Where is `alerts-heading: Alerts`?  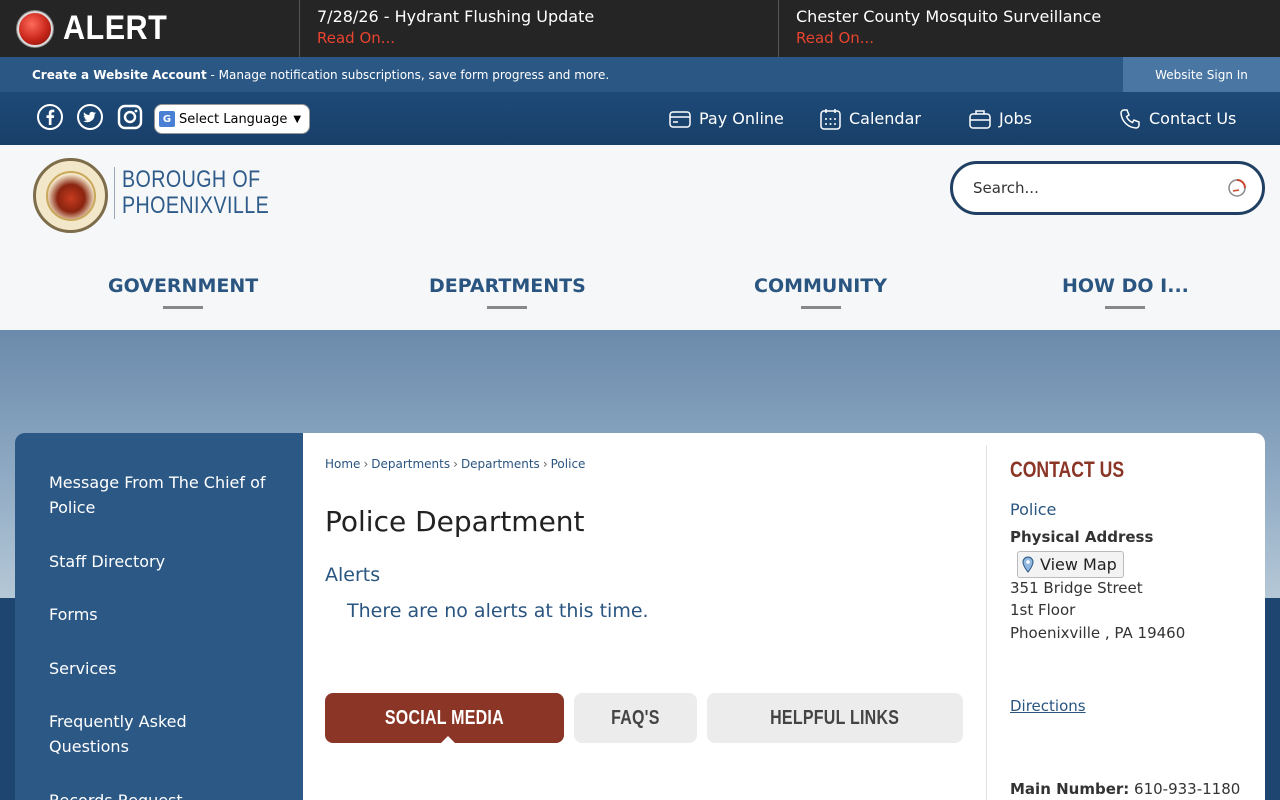 alerts-heading: Alerts is located at coordinates (353, 575).